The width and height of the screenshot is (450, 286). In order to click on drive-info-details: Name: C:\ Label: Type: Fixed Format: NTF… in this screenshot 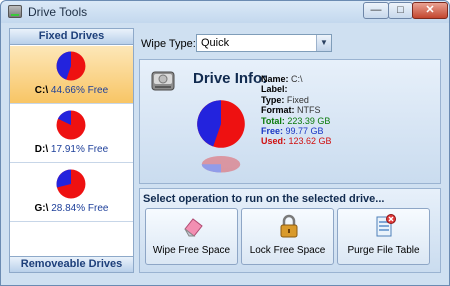, I will do `click(296, 110)`.